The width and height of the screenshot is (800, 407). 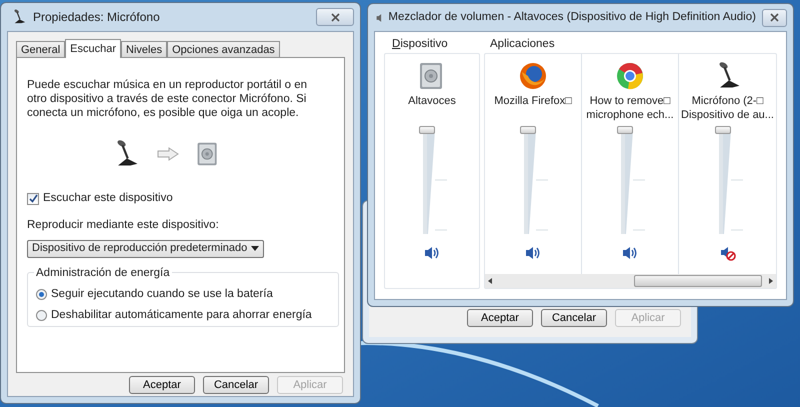 I want to click on checkbox, so click(x=33, y=198).